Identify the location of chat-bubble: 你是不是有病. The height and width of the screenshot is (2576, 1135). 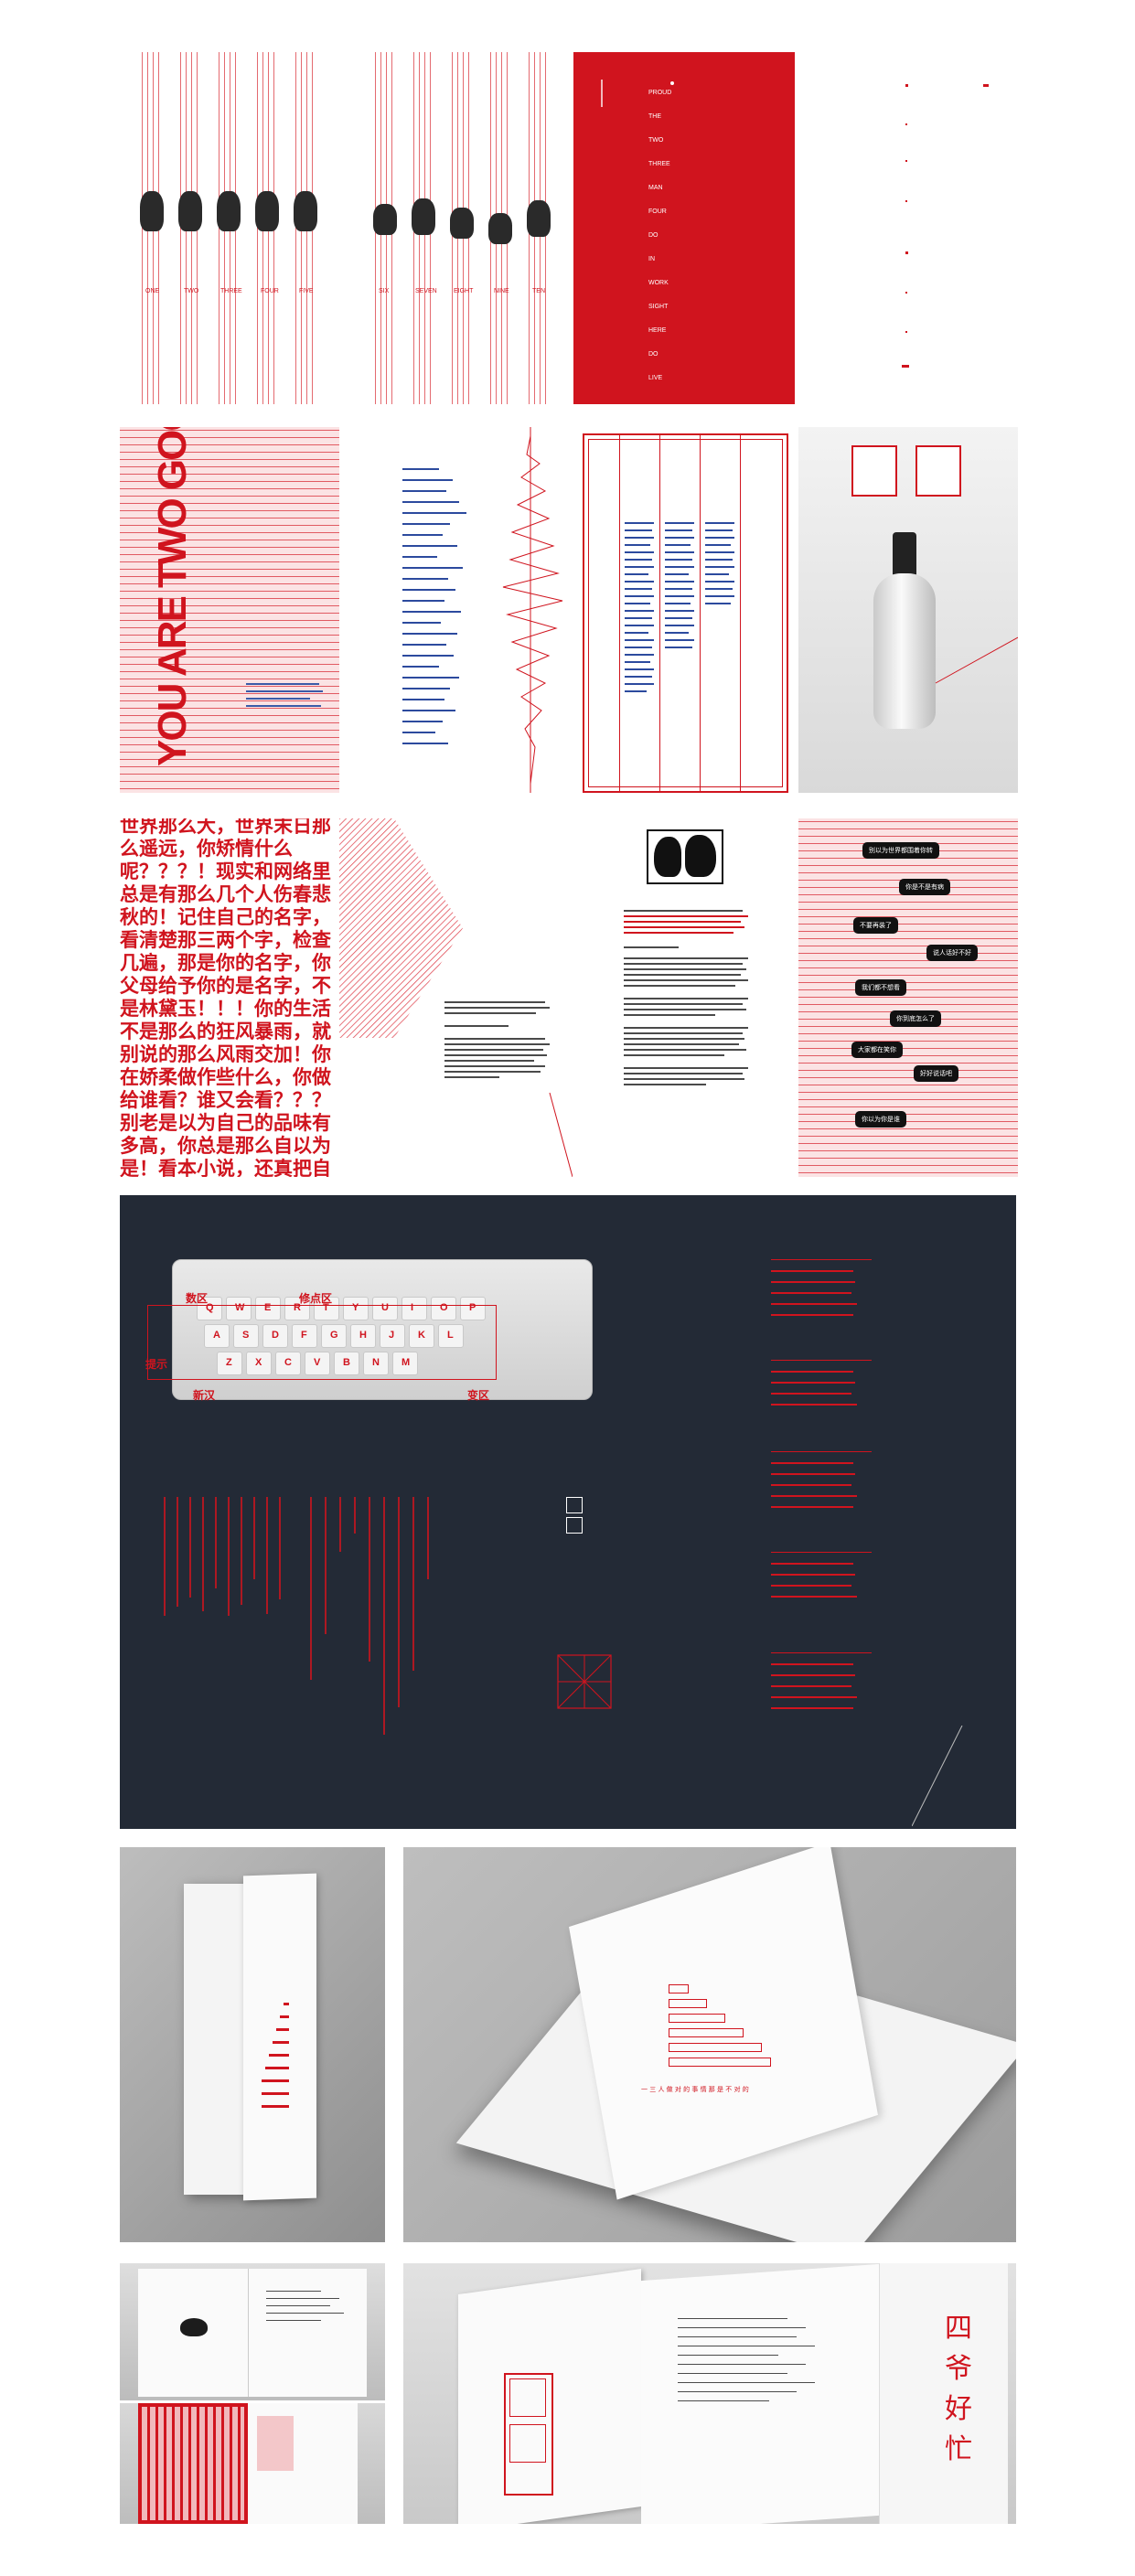
(924, 887).